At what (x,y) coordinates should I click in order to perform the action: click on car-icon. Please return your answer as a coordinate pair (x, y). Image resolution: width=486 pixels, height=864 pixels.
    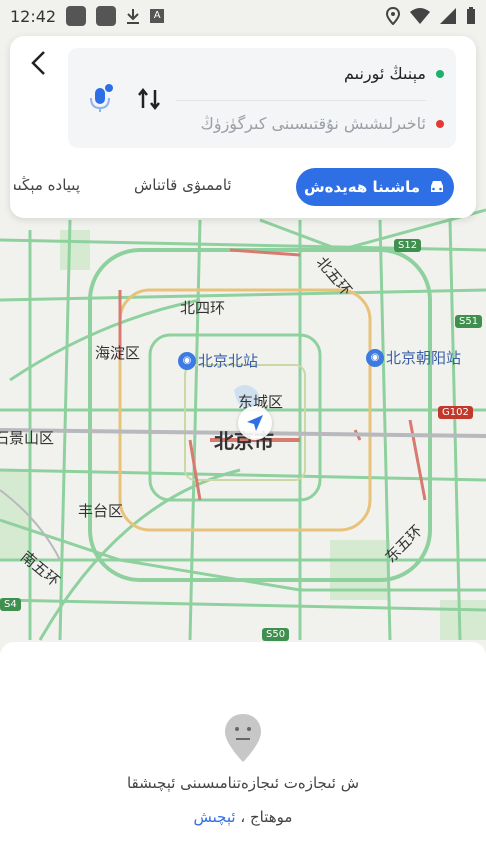
    Looking at the image, I should click on (437, 186).